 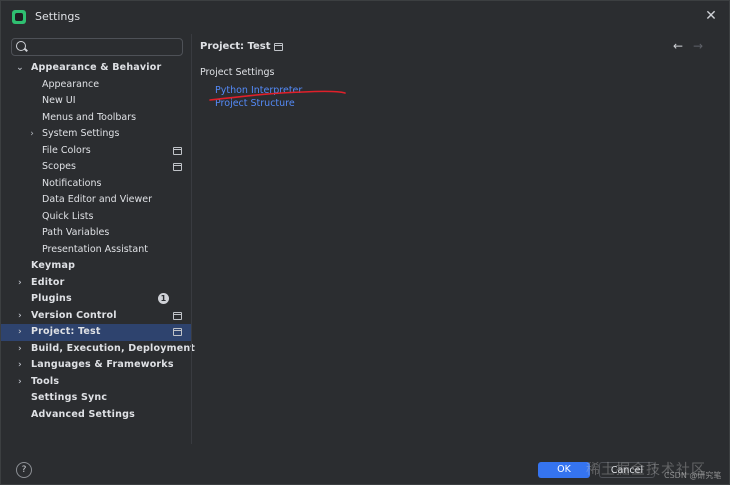 I want to click on close-icon: ✕, so click(x=711, y=16).